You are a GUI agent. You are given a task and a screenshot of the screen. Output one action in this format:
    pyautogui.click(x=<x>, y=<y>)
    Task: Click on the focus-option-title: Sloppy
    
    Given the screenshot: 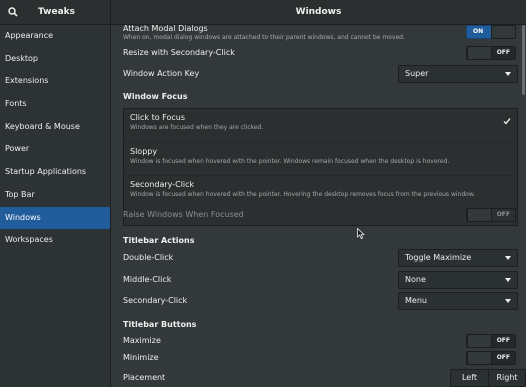 What is the action you would take?
    pyautogui.click(x=144, y=151)
    